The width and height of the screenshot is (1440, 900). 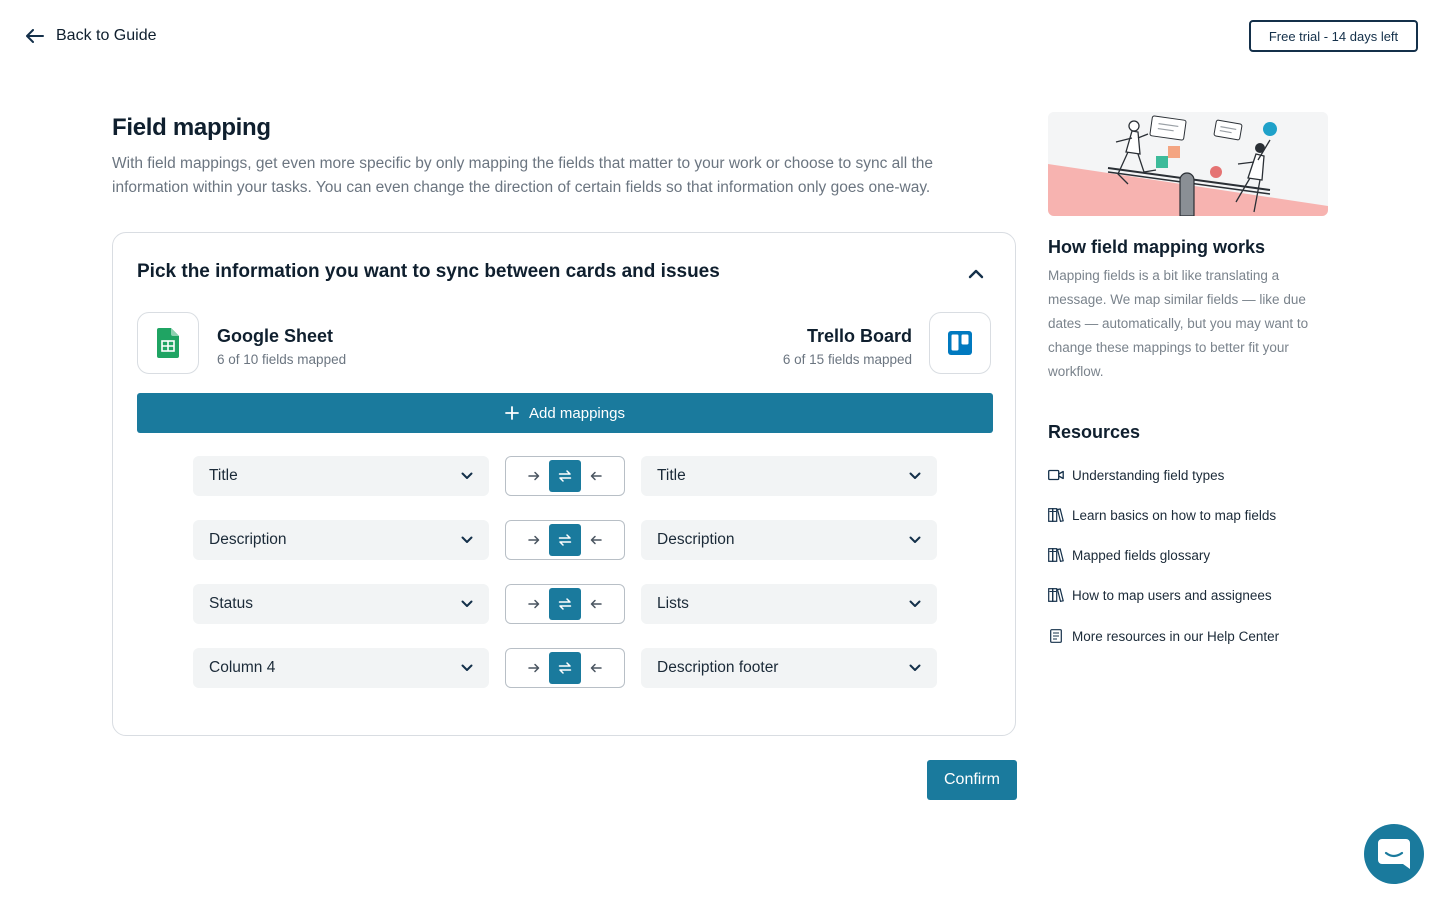 I want to click on page-title: Field mapping, so click(x=191, y=127).